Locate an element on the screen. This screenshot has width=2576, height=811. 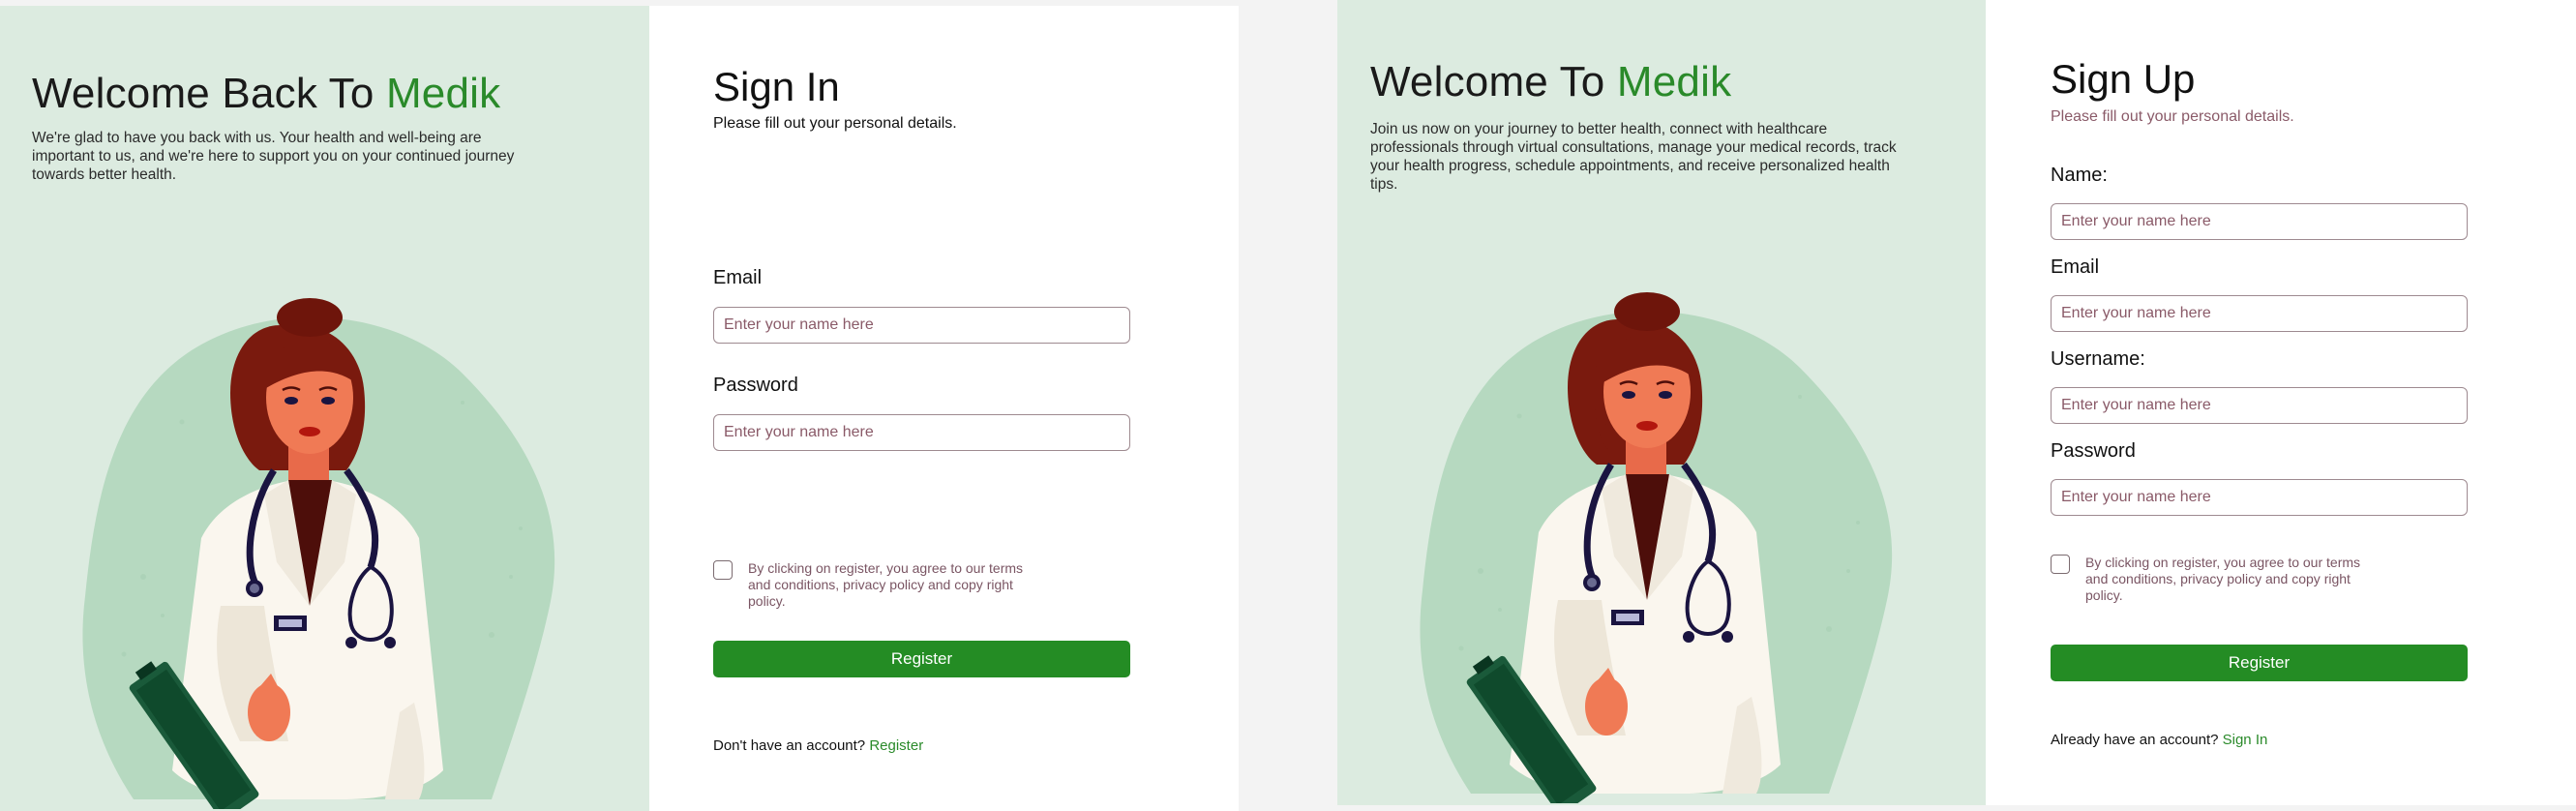
signin-subtitle: Please fill out your personal details. is located at coordinates (835, 123).